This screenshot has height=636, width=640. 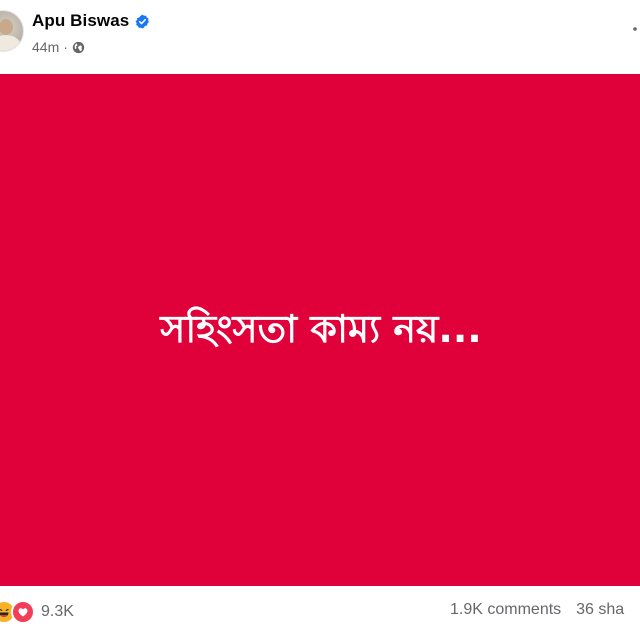 What do you see at coordinates (37, 612) in the screenshot?
I see `reactions-summary: 9.3K` at bounding box center [37, 612].